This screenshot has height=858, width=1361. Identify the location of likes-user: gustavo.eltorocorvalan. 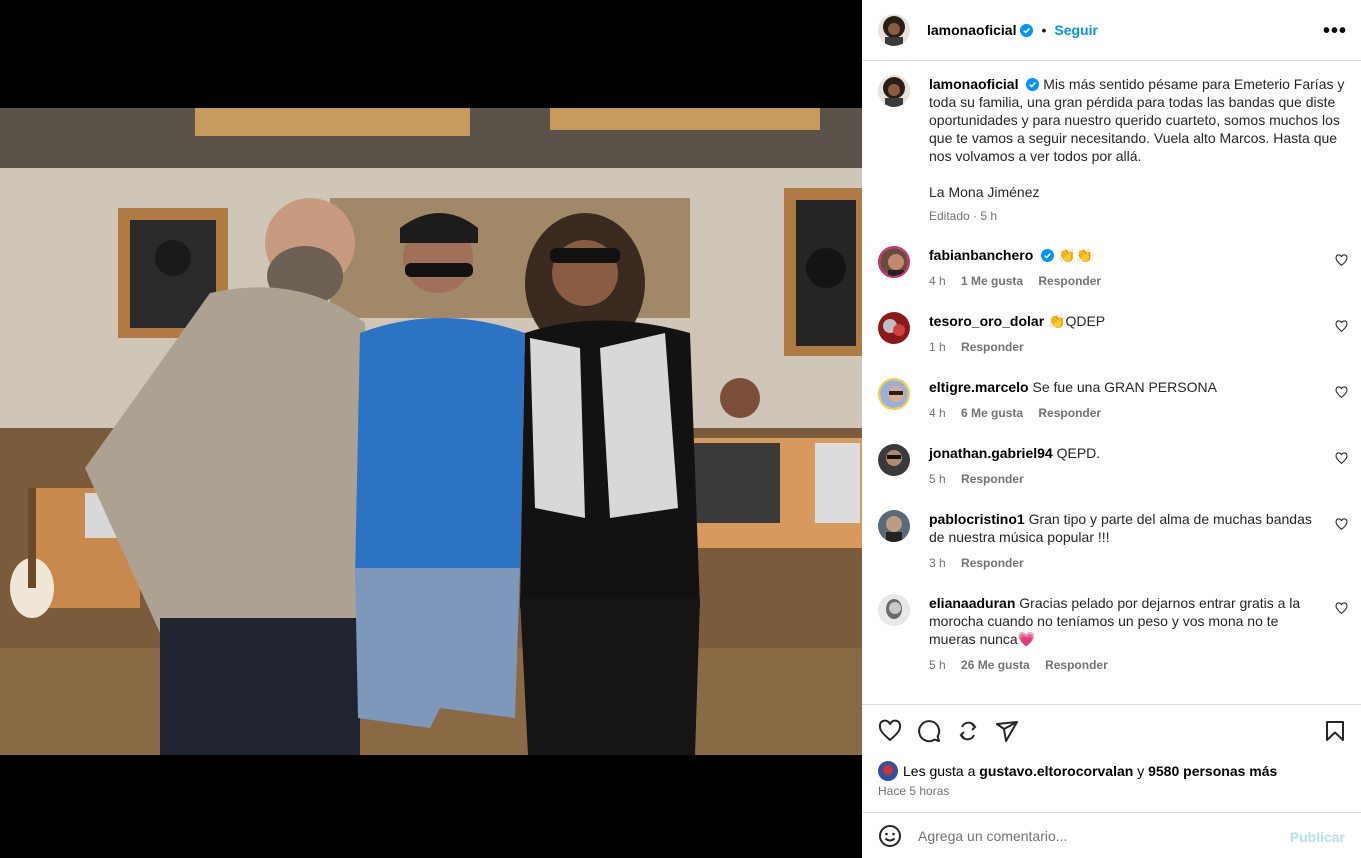
(1056, 771).